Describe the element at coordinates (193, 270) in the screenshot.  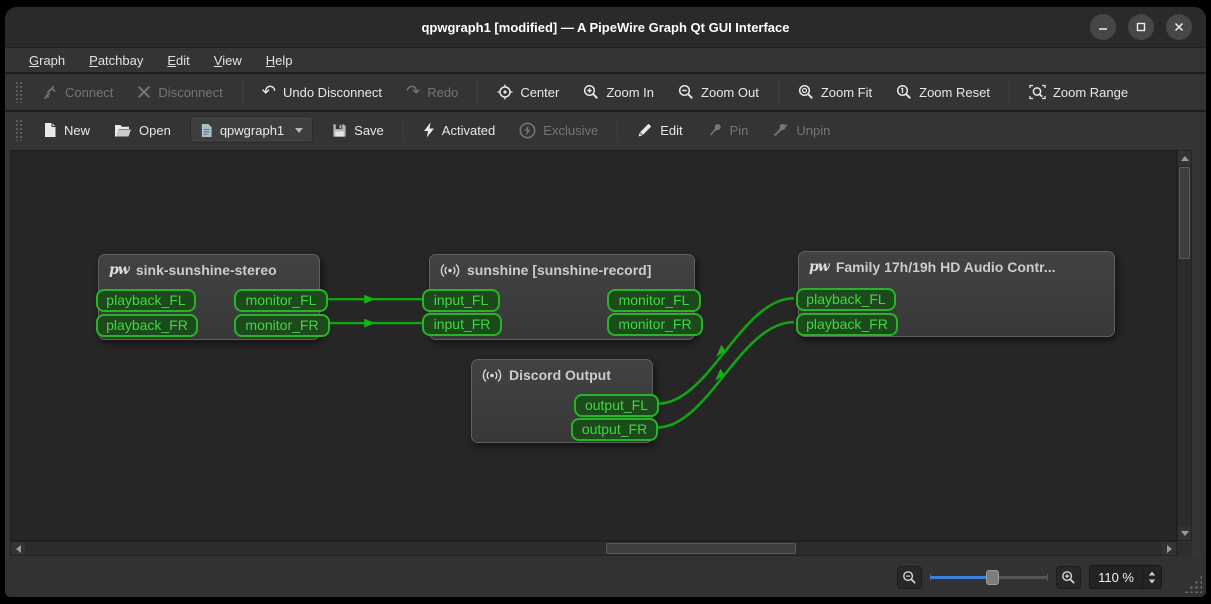
I see `node-title: pw sink-sunshine-stereo` at that location.